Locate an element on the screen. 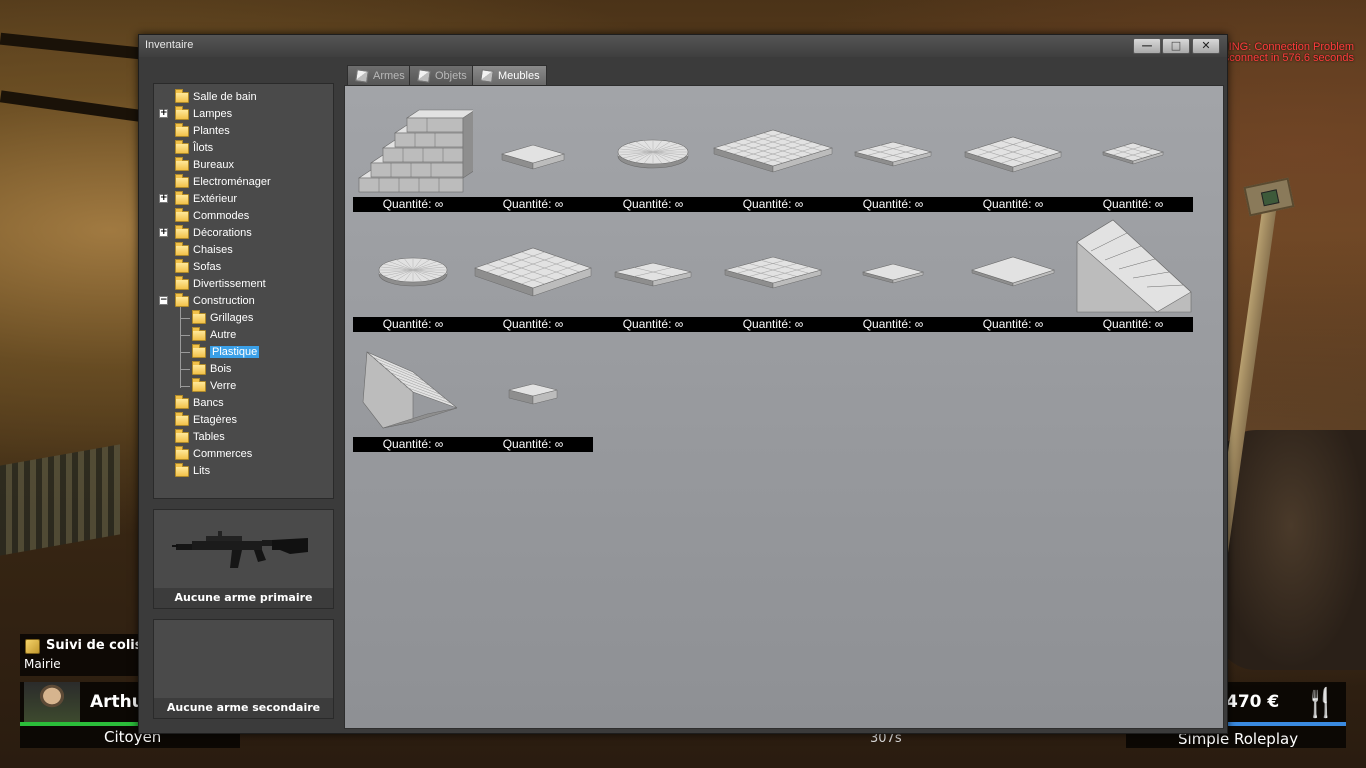 This screenshot has width=1366, height=768. tree-item: Plantes is located at coordinates (202, 130).